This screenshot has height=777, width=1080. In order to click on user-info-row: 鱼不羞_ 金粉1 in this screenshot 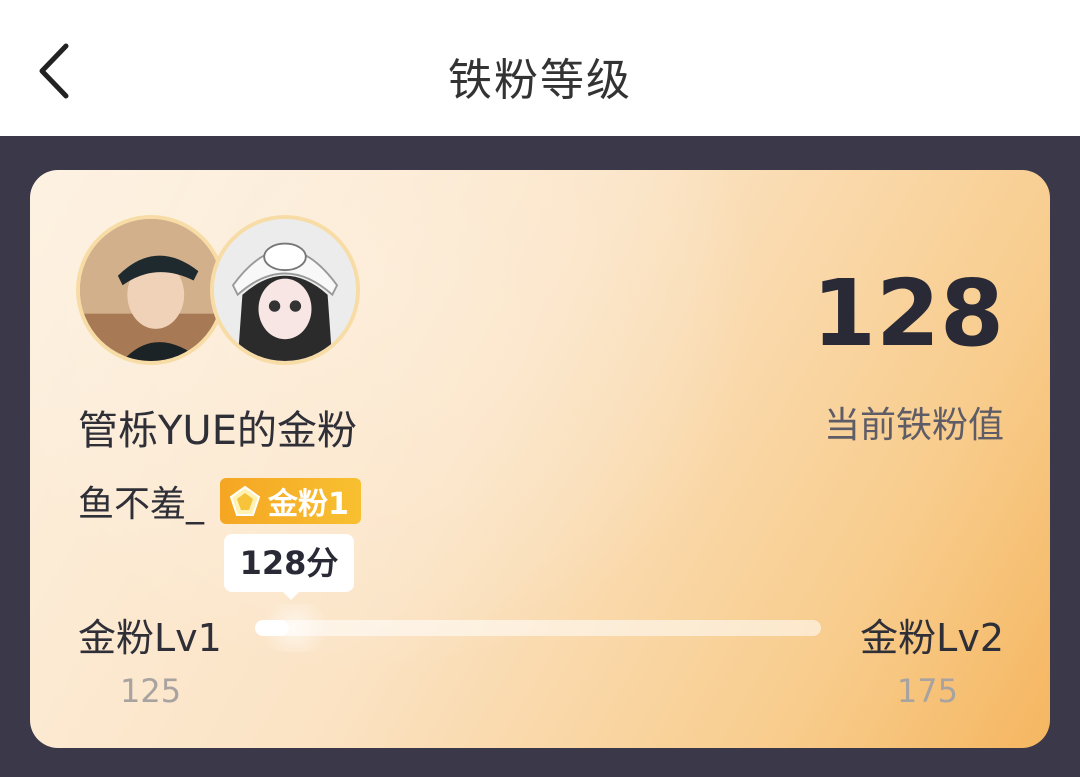, I will do `click(219, 501)`.